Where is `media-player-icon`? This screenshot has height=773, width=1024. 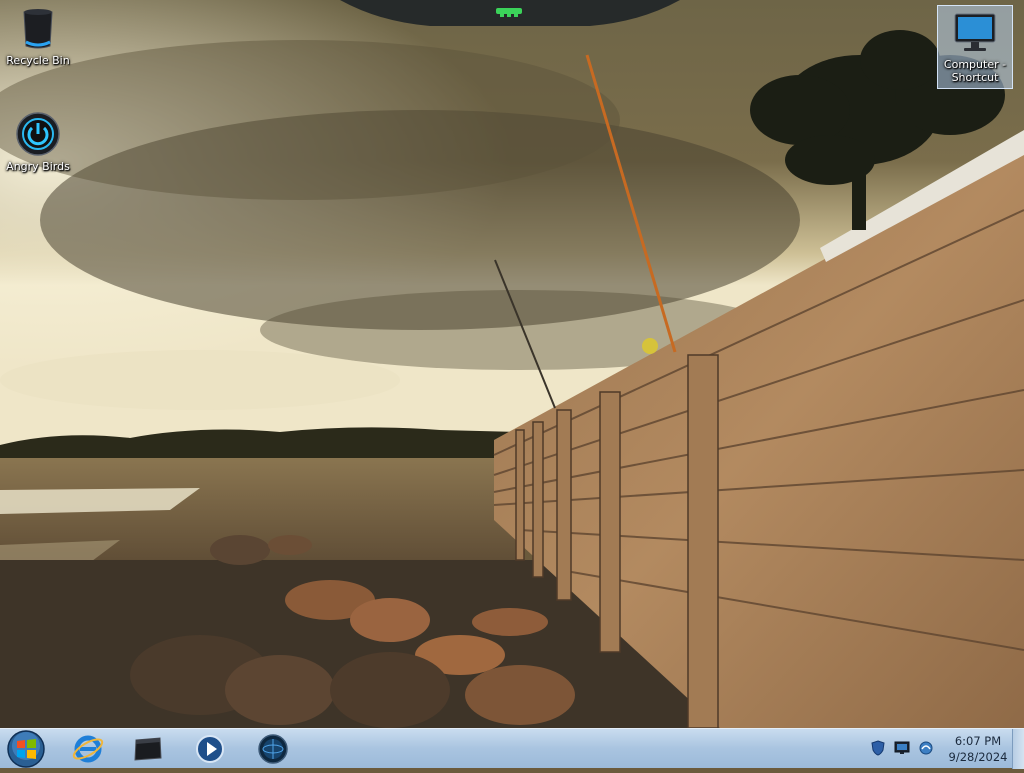
media-player-icon is located at coordinates (210, 749).